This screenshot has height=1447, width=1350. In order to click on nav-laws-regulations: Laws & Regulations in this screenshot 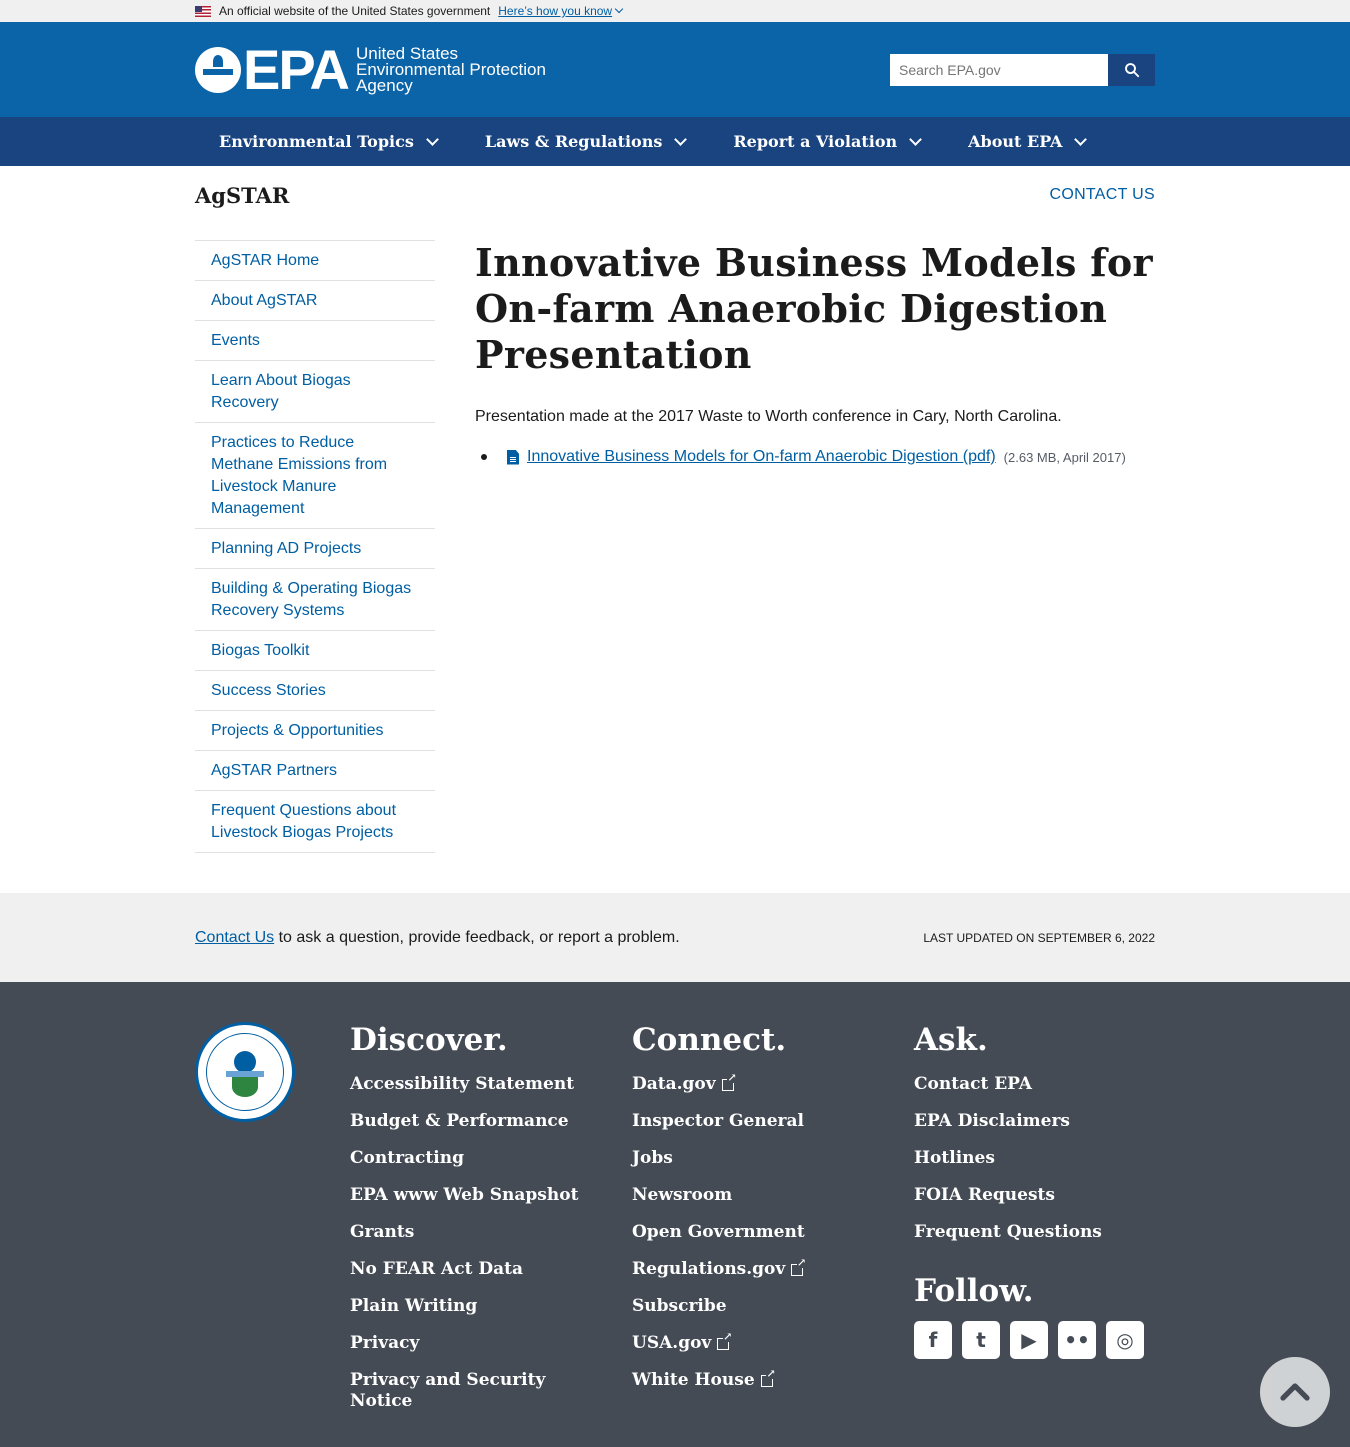, I will do `click(586, 141)`.